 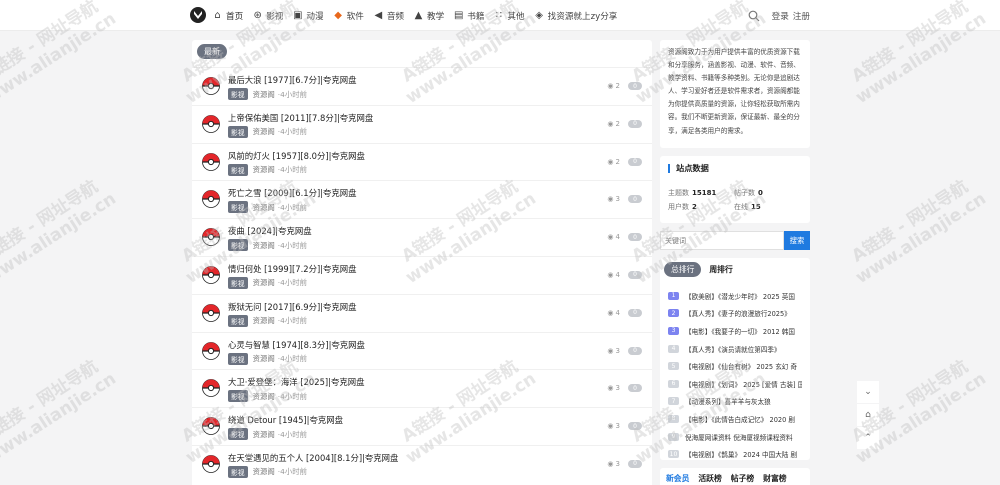 What do you see at coordinates (422, 274) in the screenshot?
I see `post-row: 情归何处 [1999][7.2分]|夸克网盘 影视 资源阁 · 4小时前 ◉ 4 0` at bounding box center [422, 274].